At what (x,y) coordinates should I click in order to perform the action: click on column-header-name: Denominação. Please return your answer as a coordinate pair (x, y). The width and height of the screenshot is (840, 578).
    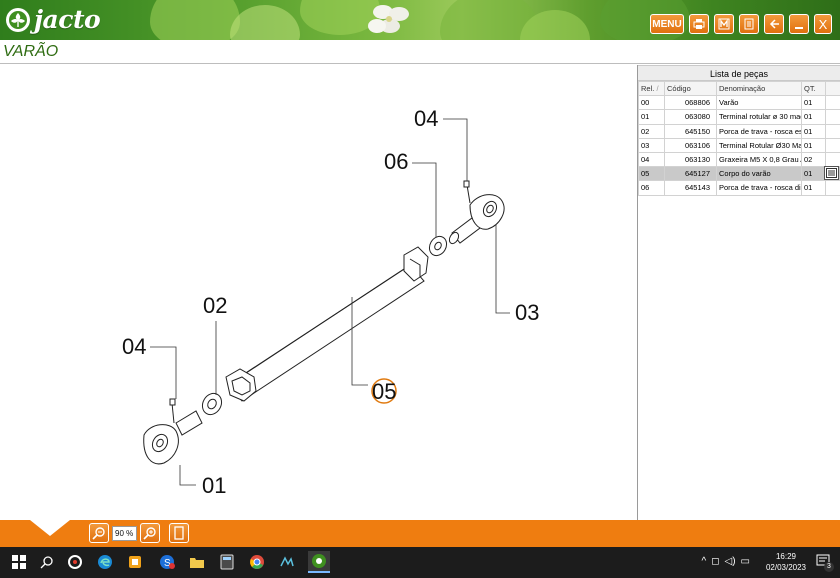
    Looking at the image, I should click on (759, 88).